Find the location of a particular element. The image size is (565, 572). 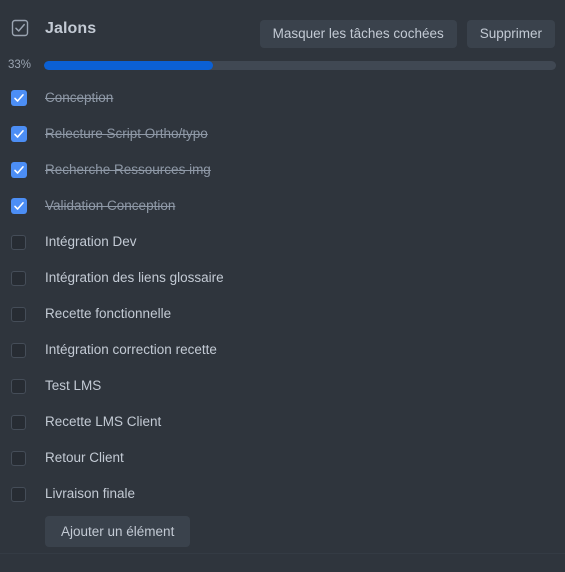

task-row: Conception is located at coordinates (282, 98).